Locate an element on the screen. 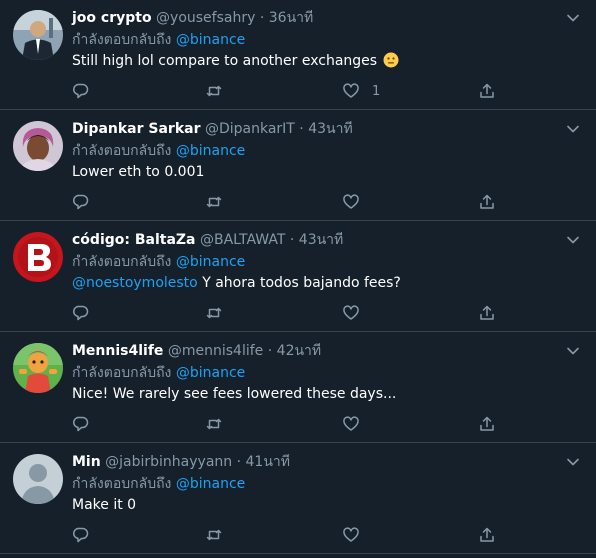 This screenshot has width=596, height=558. tweet-header: Min @jabirbinhayyann · 41นาที is located at coordinates (314, 462).